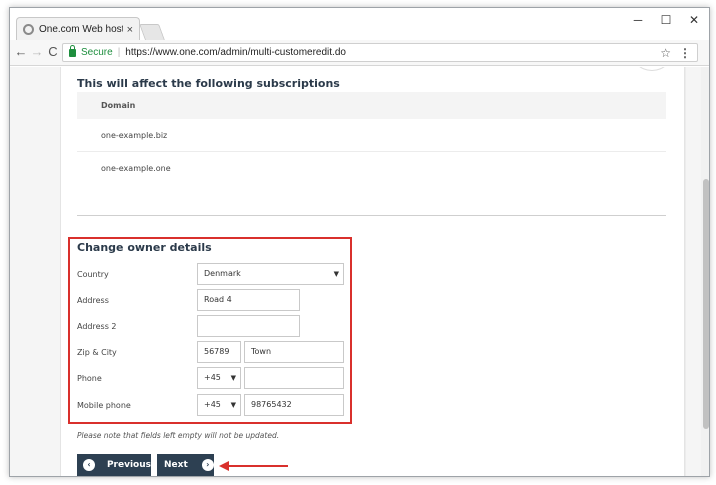 The height and width of the screenshot is (485, 716). Describe the element at coordinates (97, 326) in the screenshot. I see `address2-label: Address 2` at that location.